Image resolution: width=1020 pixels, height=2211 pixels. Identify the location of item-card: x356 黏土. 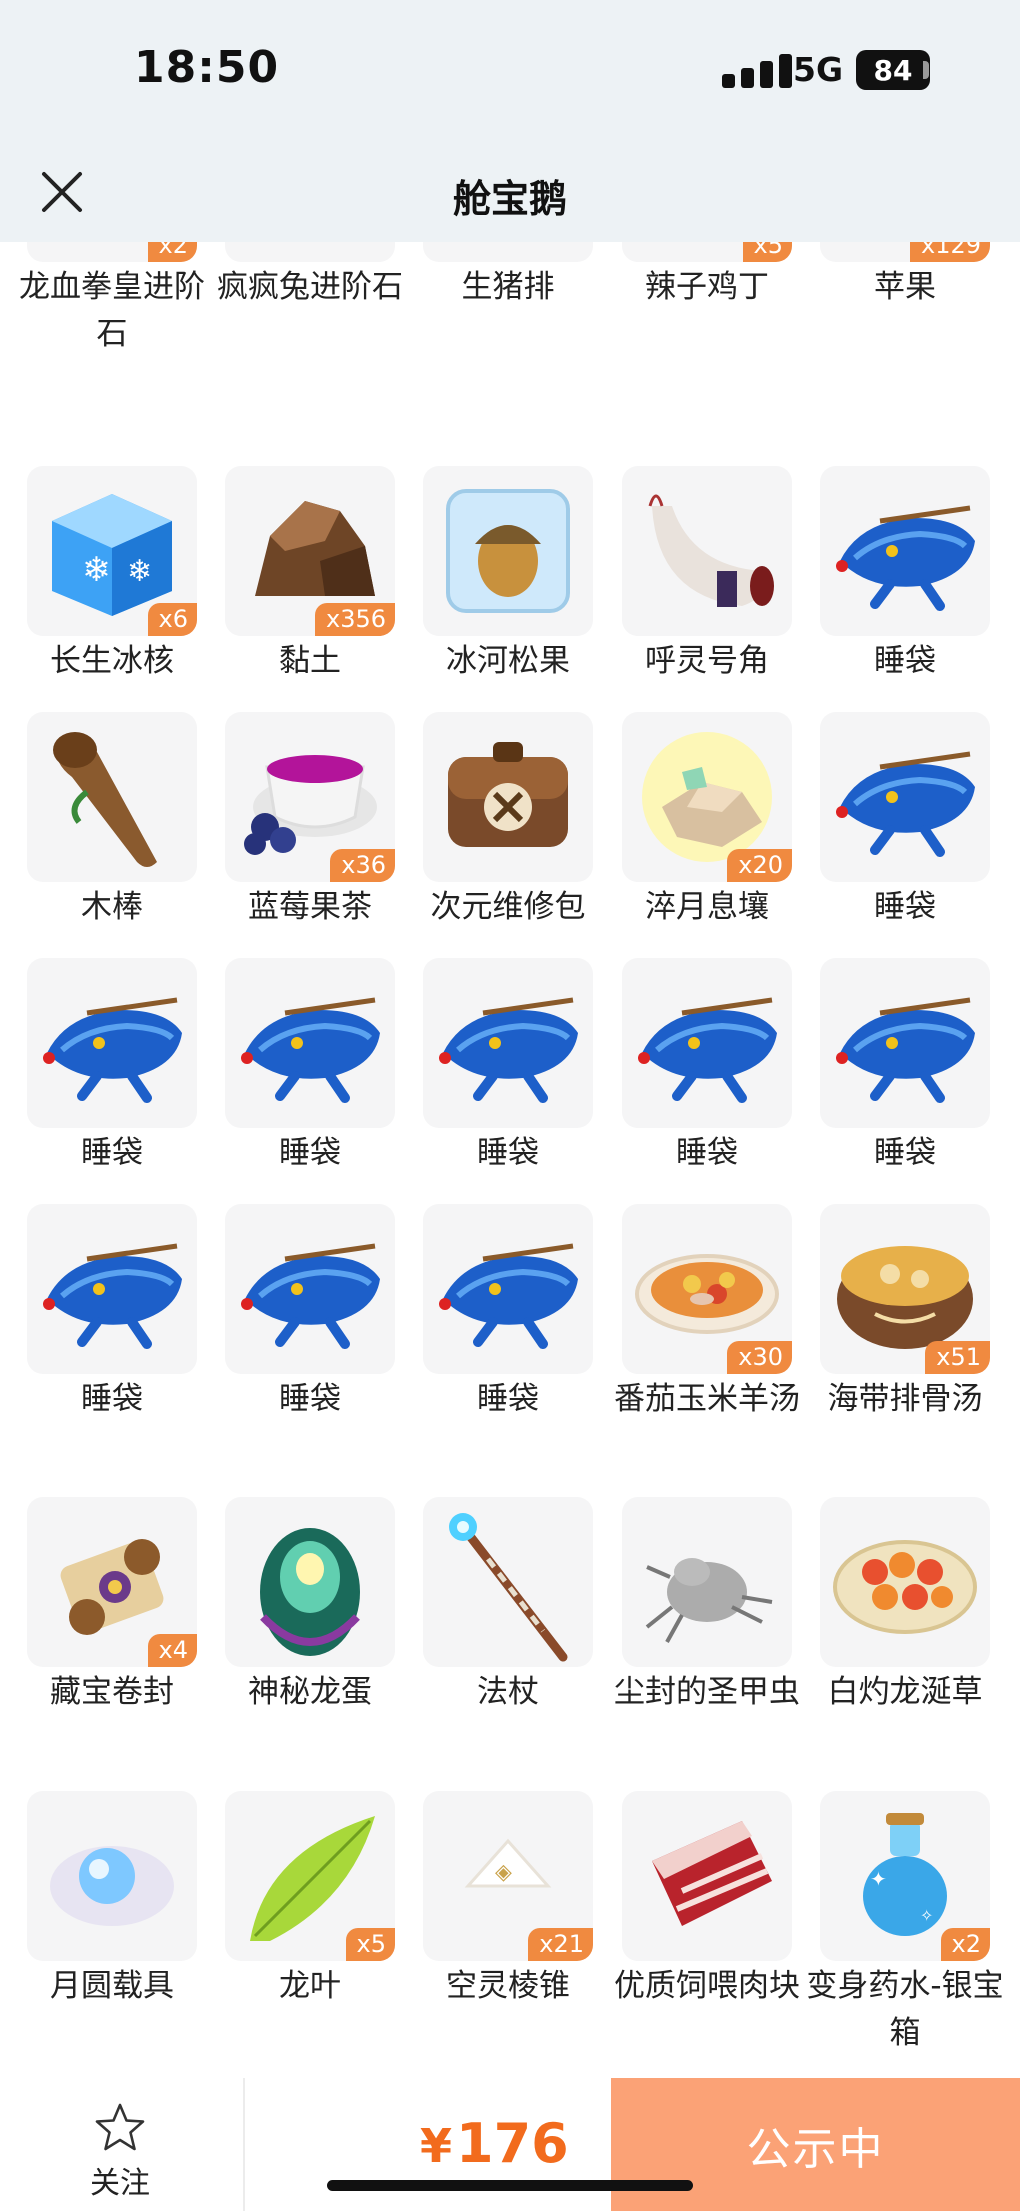
(310, 575).